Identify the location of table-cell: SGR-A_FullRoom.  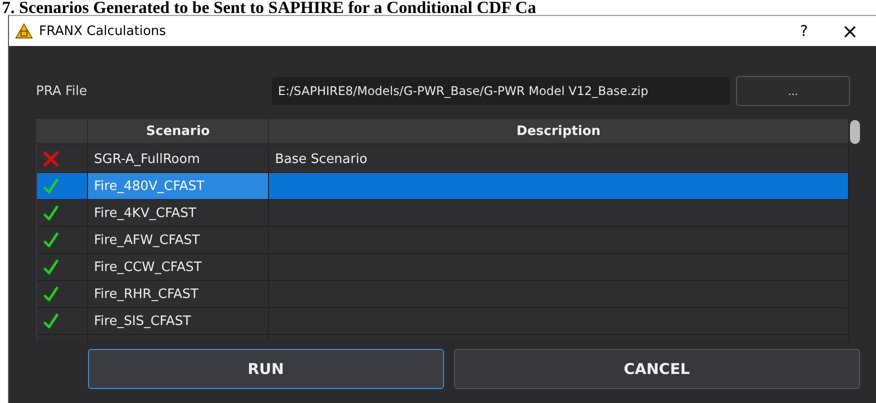
(178, 159).